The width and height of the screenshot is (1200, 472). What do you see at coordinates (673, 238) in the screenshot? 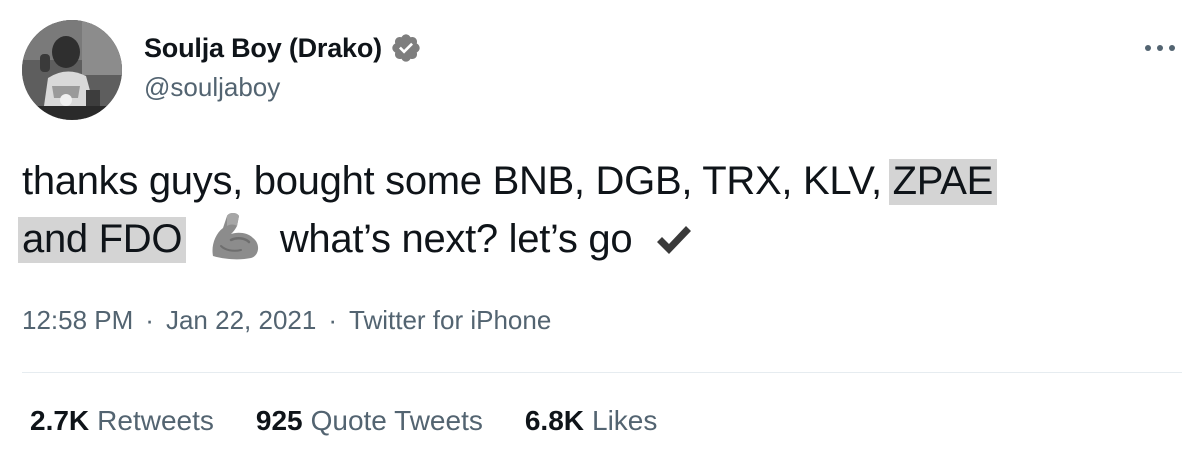
I see `heavy-check-mark-icon` at bounding box center [673, 238].